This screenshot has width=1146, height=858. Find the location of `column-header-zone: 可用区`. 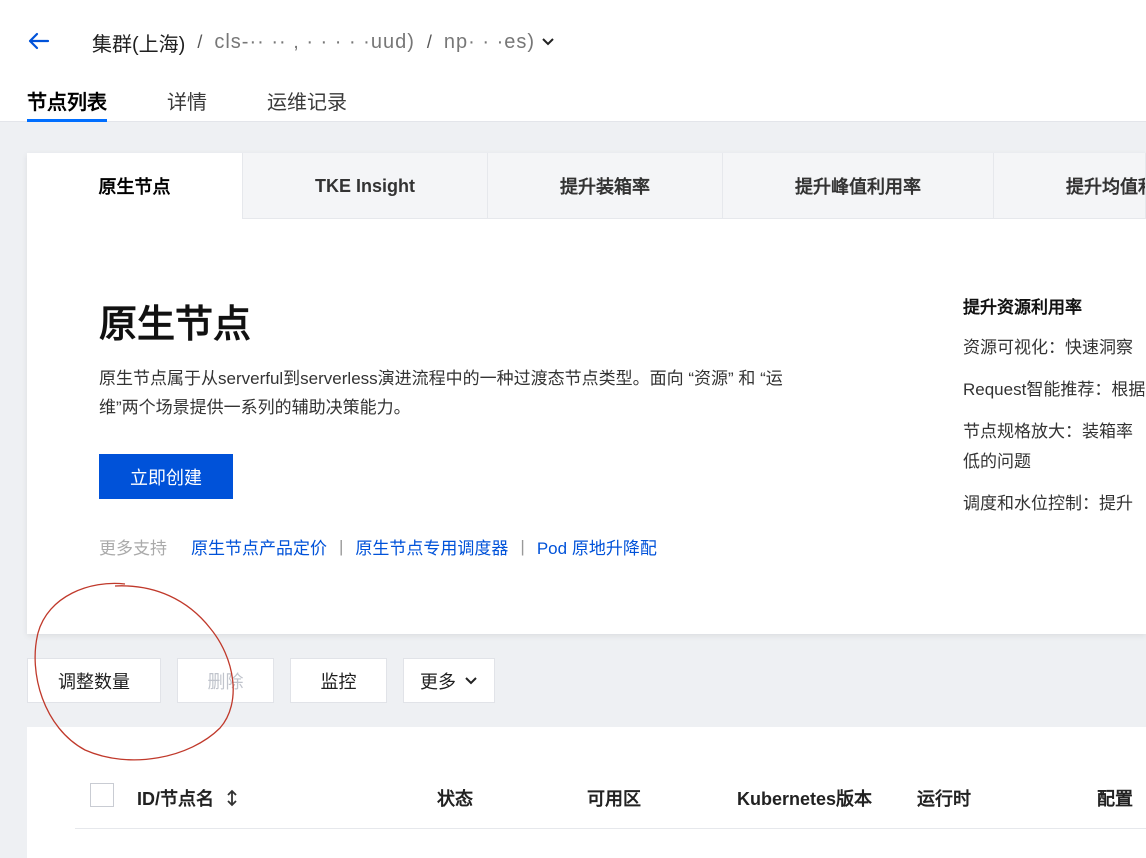

column-header-zone: 可用区 is located at coordinates (614, 799).